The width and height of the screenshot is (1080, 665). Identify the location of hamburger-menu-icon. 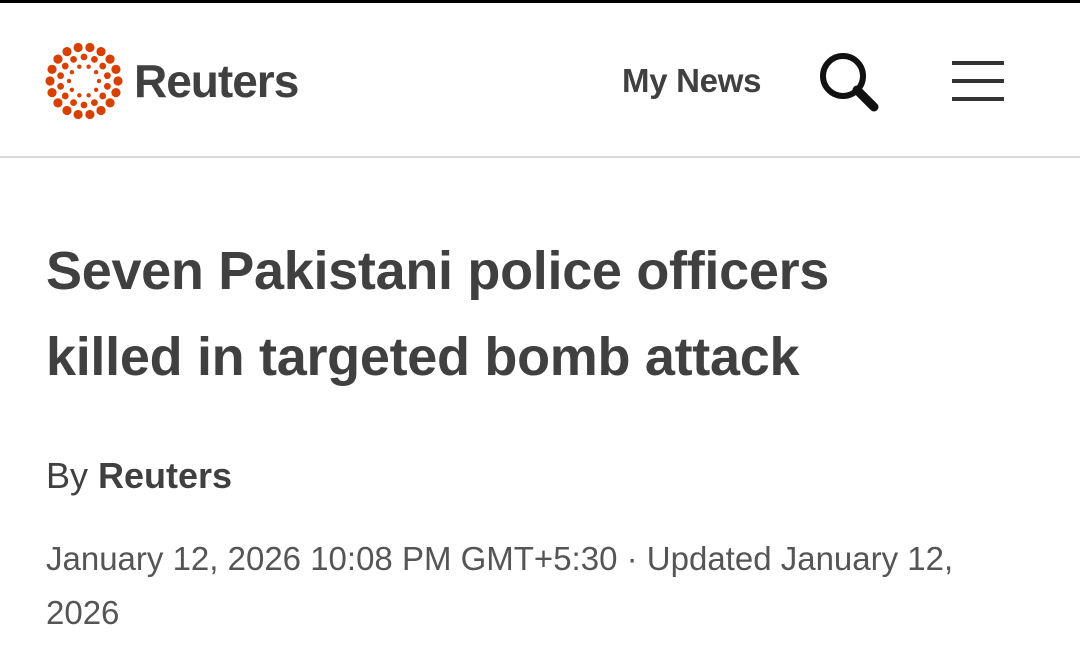
(978, 81).